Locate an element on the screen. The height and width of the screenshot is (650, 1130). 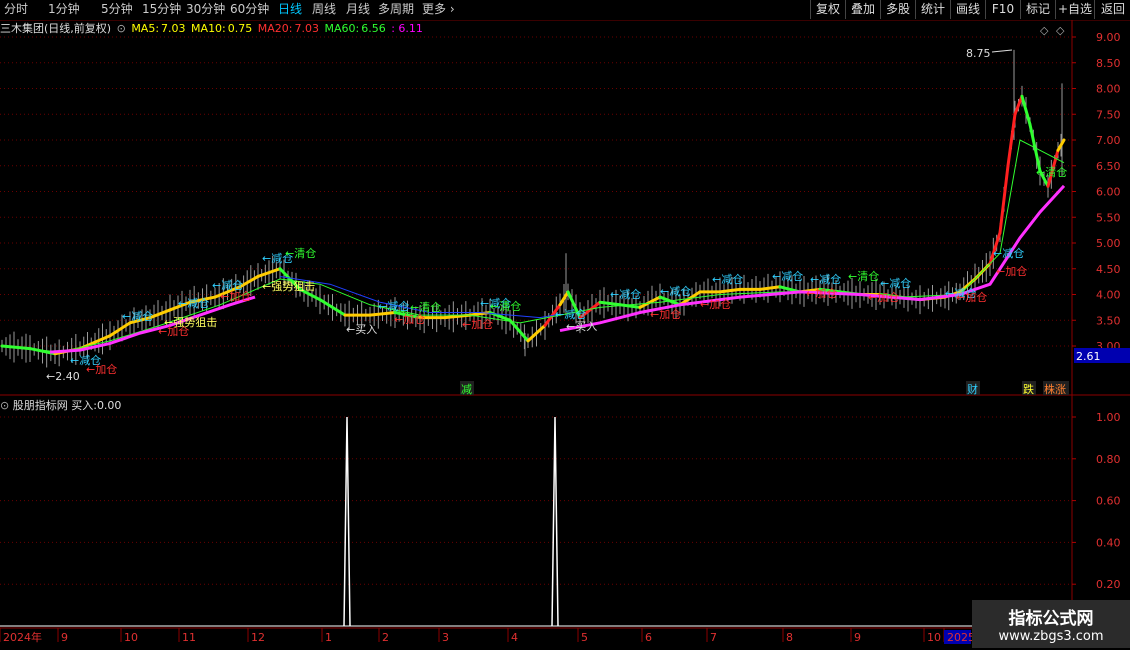
indicator-title: 股朋指标网 is located at coordinates (40, 405).